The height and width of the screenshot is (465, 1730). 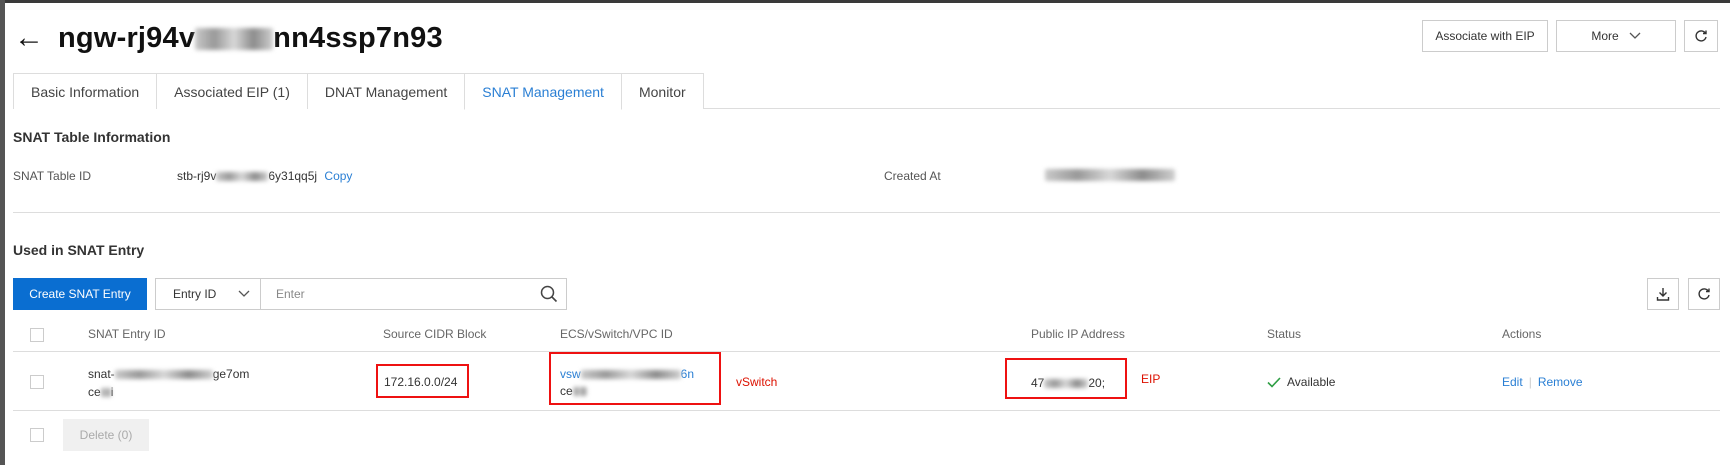 I want to click on redacted-table-id, so click(x=242, y=177).